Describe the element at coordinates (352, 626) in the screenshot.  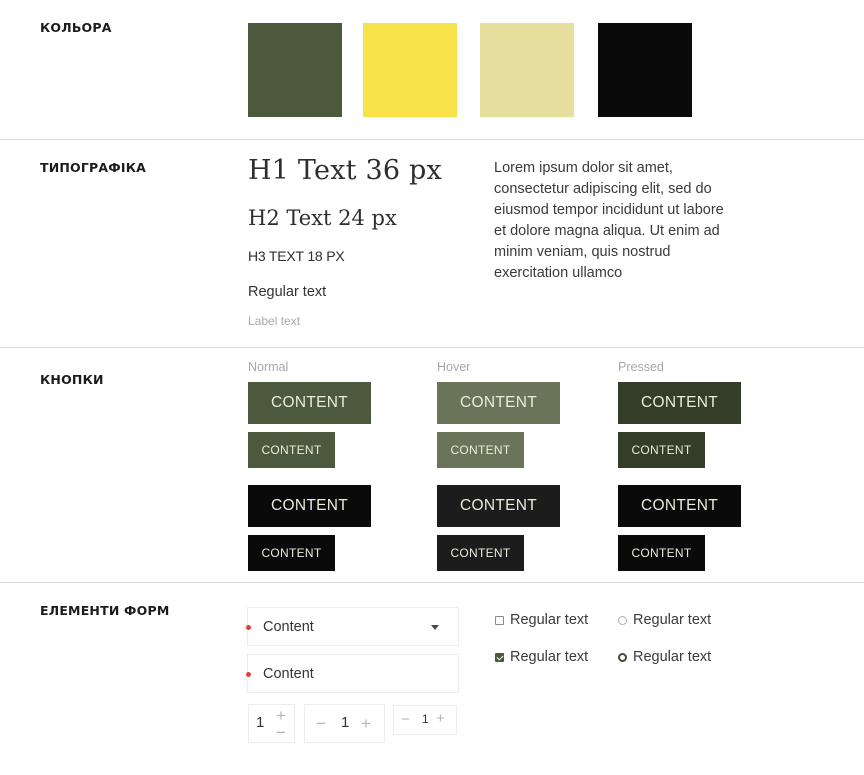
I see `select-field: Content` at that location.